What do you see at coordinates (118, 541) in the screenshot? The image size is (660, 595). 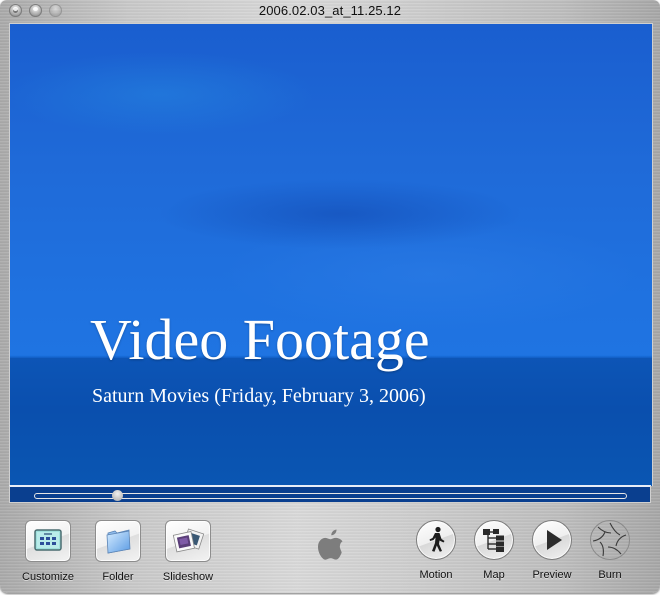 I see `folder-icon` at bounding box center [118, 541].